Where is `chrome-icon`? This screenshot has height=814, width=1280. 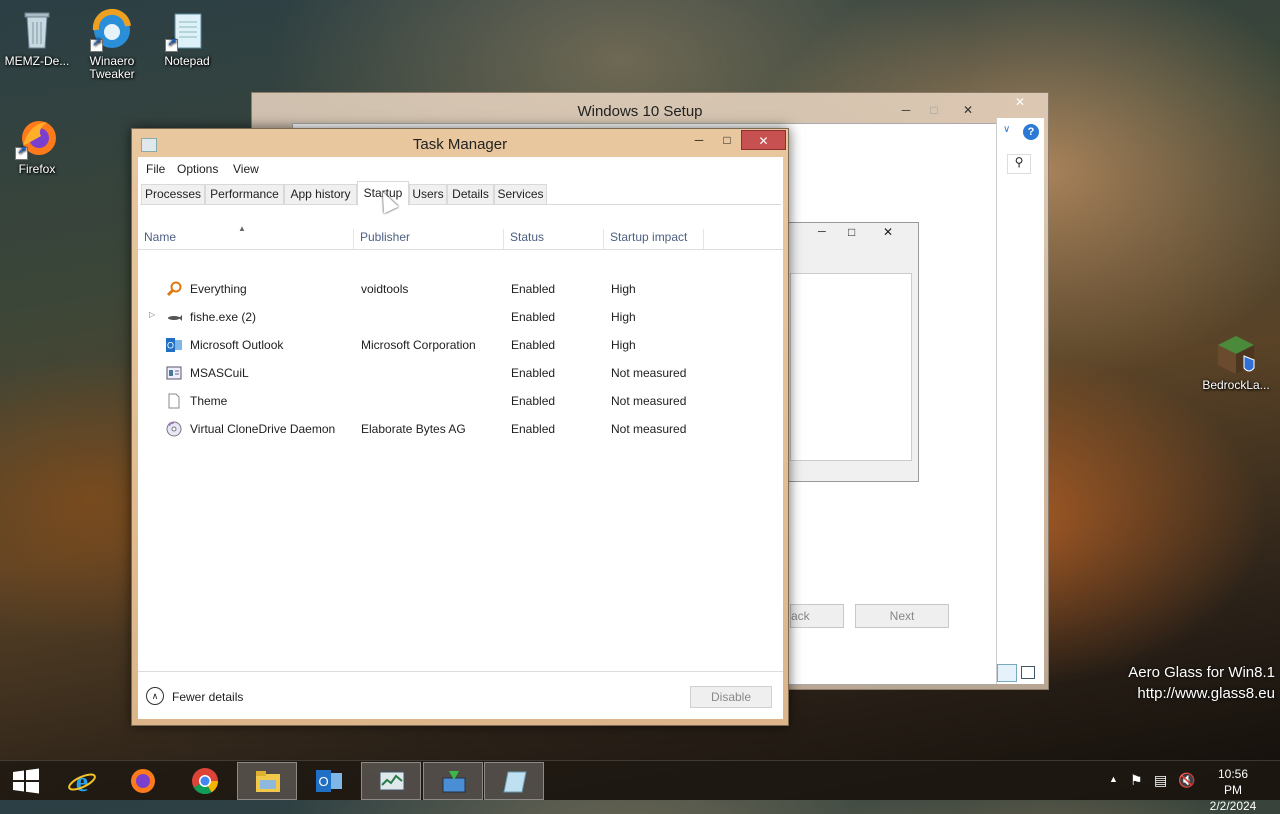
chrome-icon is located at coordinates (205, 781).